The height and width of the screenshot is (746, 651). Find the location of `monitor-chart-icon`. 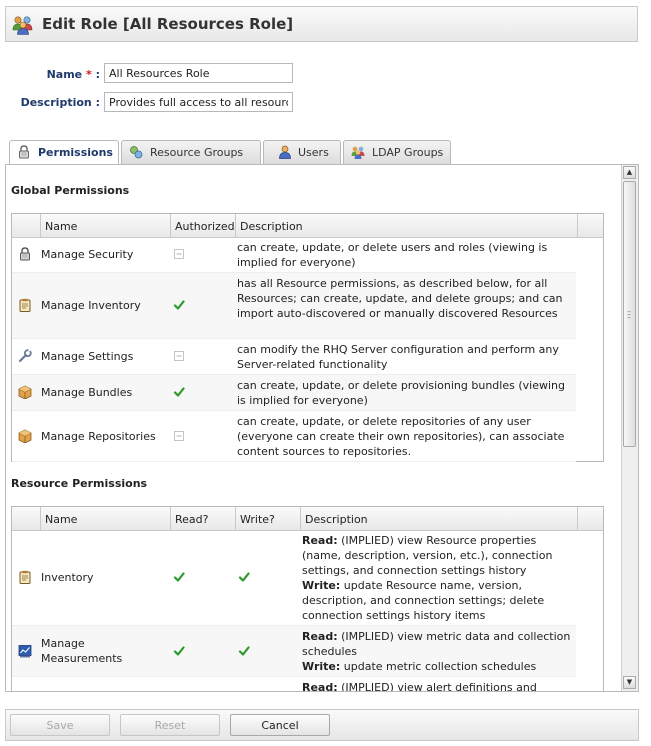

monitor-chart-icon is located at coordinates (25, 651).